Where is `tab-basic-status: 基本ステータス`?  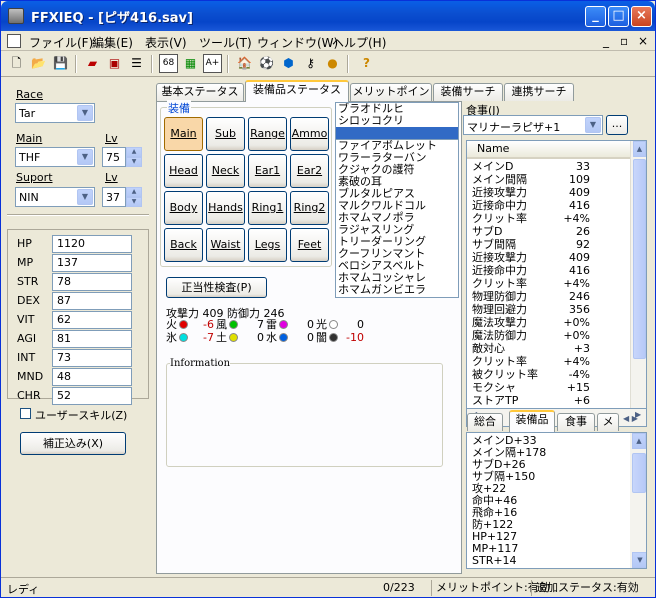
tab-basic-status: 基本ステータス is located at coordinates (200, 92).